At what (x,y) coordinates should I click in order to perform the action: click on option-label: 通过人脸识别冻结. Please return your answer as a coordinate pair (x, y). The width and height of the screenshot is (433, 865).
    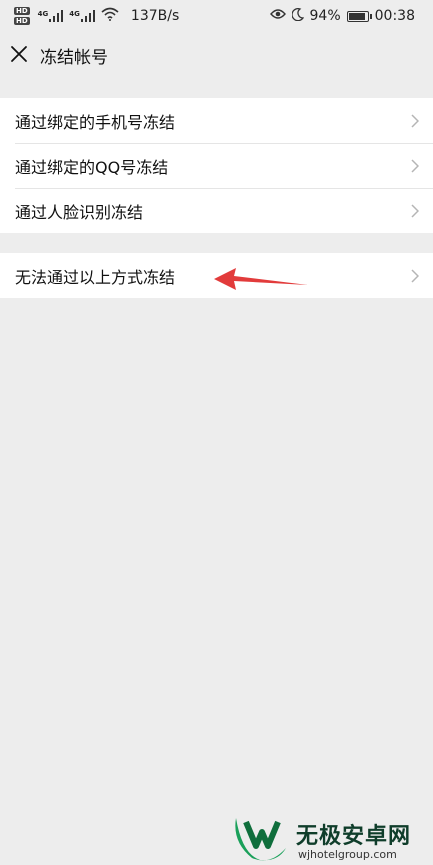
    Looking at the image, I should click on (79, 212).